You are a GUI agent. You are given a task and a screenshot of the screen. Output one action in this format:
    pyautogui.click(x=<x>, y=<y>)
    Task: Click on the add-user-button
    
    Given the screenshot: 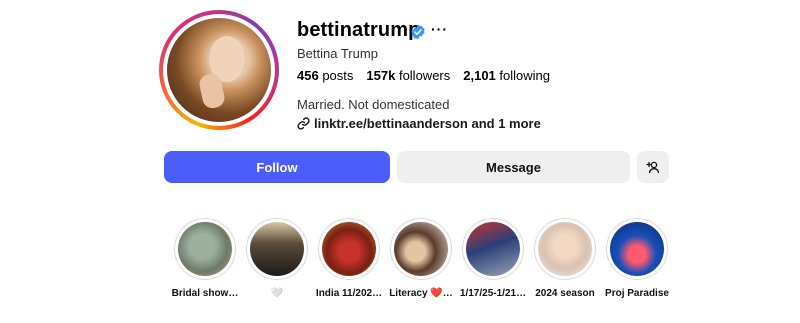 What is the action you would take?
    pyautogui.click(x=653, y=167)
    